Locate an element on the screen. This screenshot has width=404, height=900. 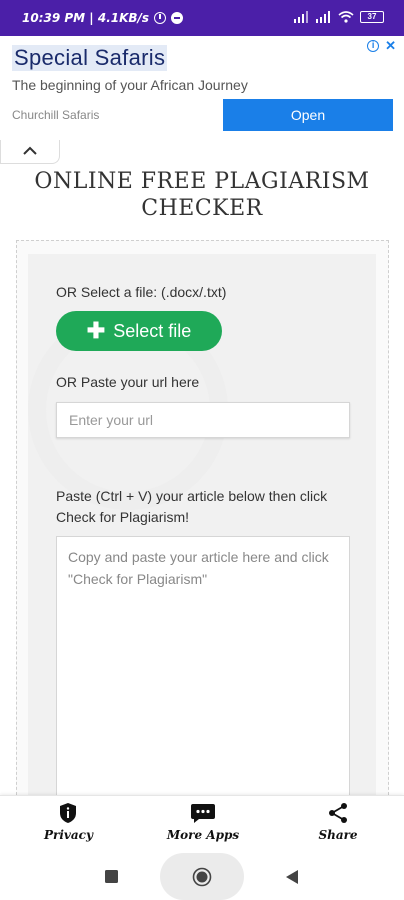
select-file-label: Select file is located at coordinates (152, 330).